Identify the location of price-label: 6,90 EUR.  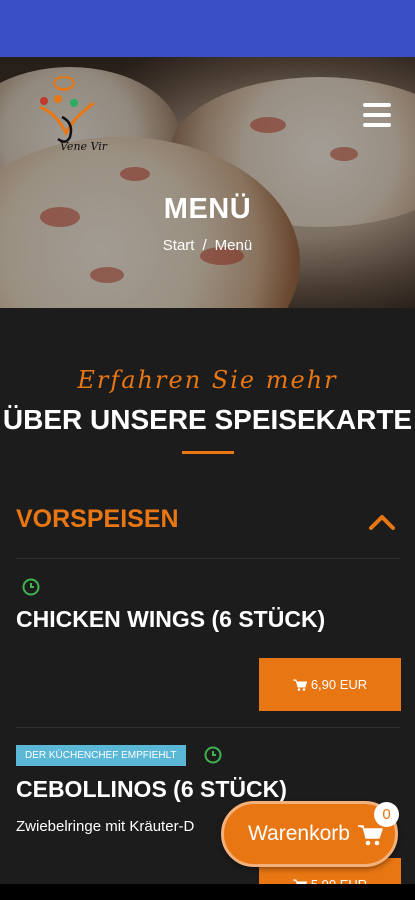
(339, 684).